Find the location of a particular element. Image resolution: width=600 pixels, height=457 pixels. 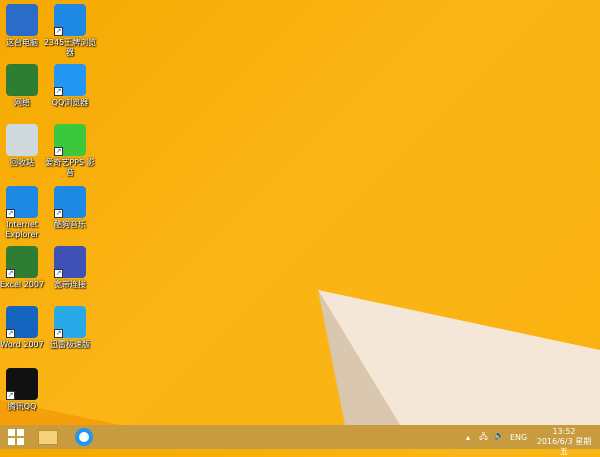

desktop-icon-label: 宽带连接 is located at coordinates (70, 284).